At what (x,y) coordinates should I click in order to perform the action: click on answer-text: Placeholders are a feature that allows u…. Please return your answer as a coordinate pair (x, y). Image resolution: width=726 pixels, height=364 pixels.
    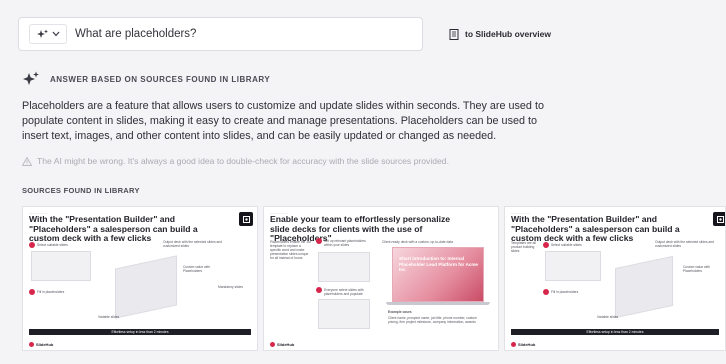
    Looking at the image, I should click on (283, 121).